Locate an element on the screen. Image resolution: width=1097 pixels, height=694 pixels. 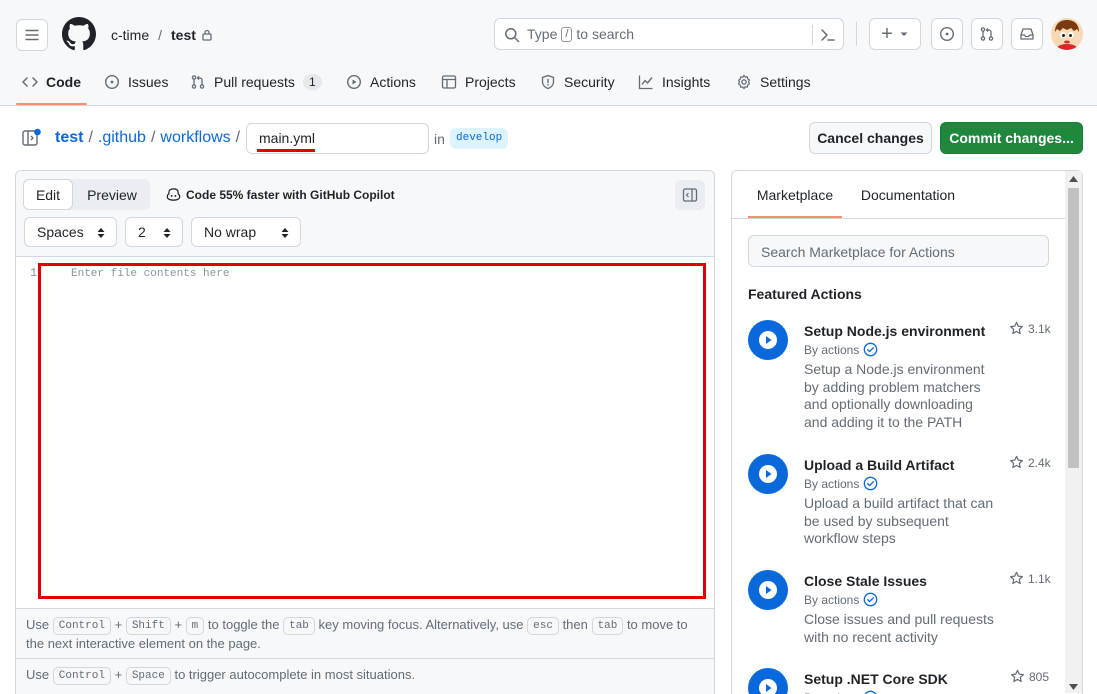
pull-requests-button is located at coordinates (987, 34).